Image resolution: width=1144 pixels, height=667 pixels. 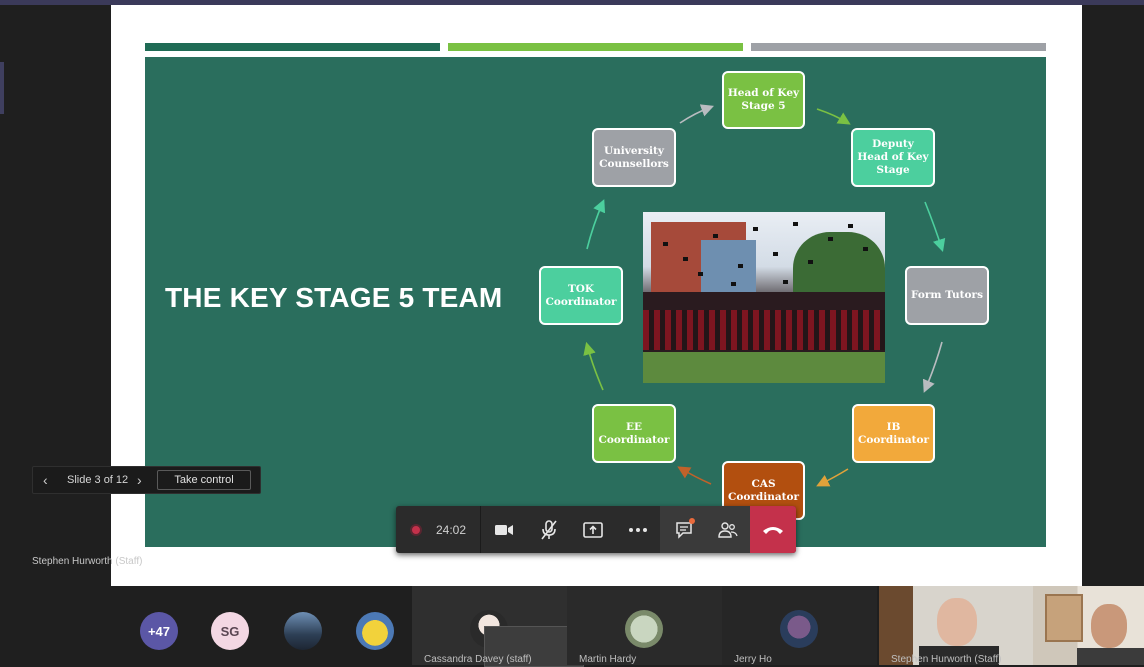 I want to click on arrow-deputy-to-form, so click(x=935, y=227).